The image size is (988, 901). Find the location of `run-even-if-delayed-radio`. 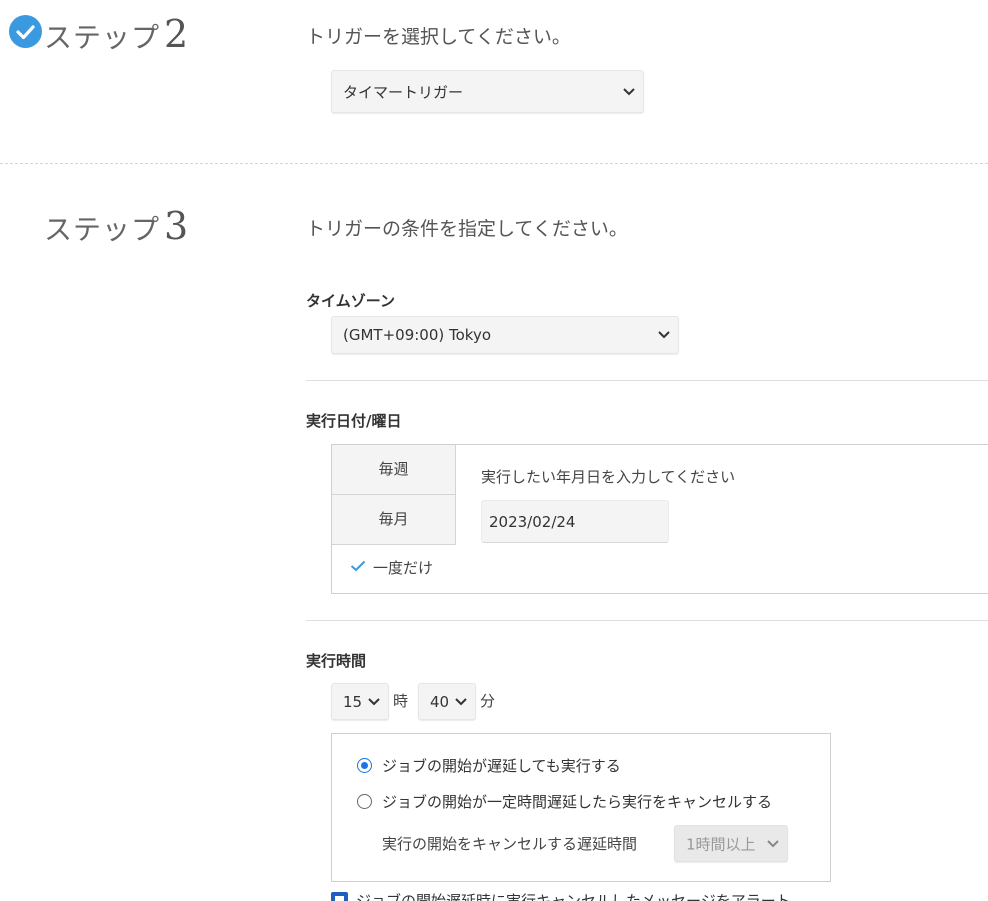

run-even-if-delayed-radio is located at coordinates (364, 765).